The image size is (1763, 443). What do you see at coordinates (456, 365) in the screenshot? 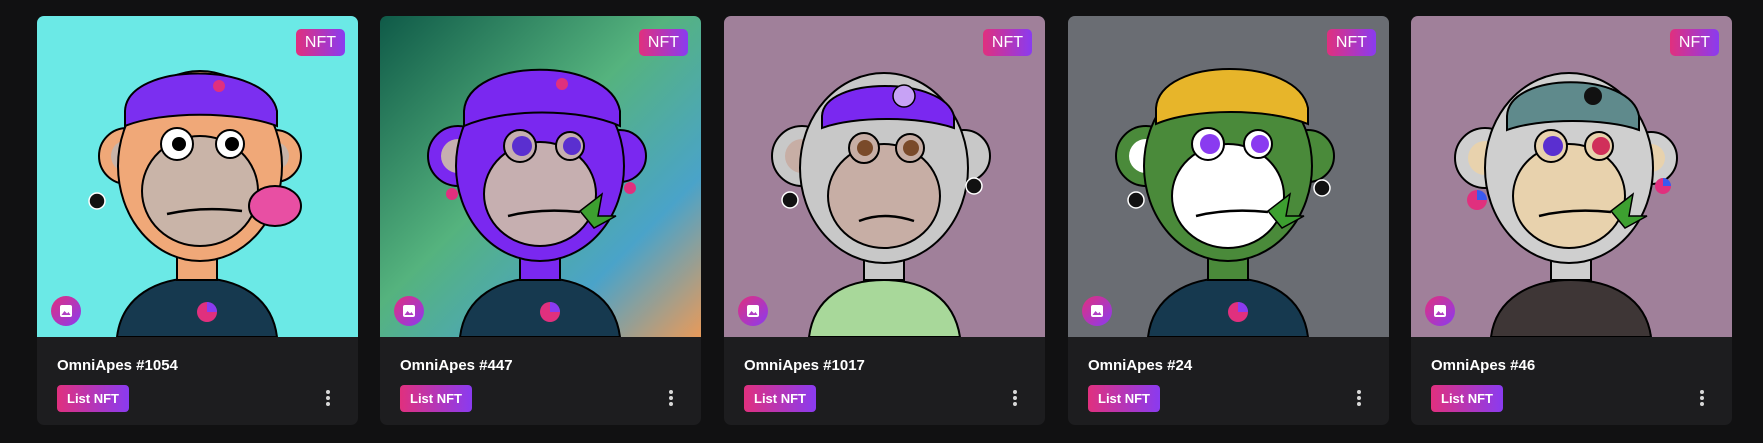
I see `nft-title: OmniApes #447` at bounding box center [456, 365].